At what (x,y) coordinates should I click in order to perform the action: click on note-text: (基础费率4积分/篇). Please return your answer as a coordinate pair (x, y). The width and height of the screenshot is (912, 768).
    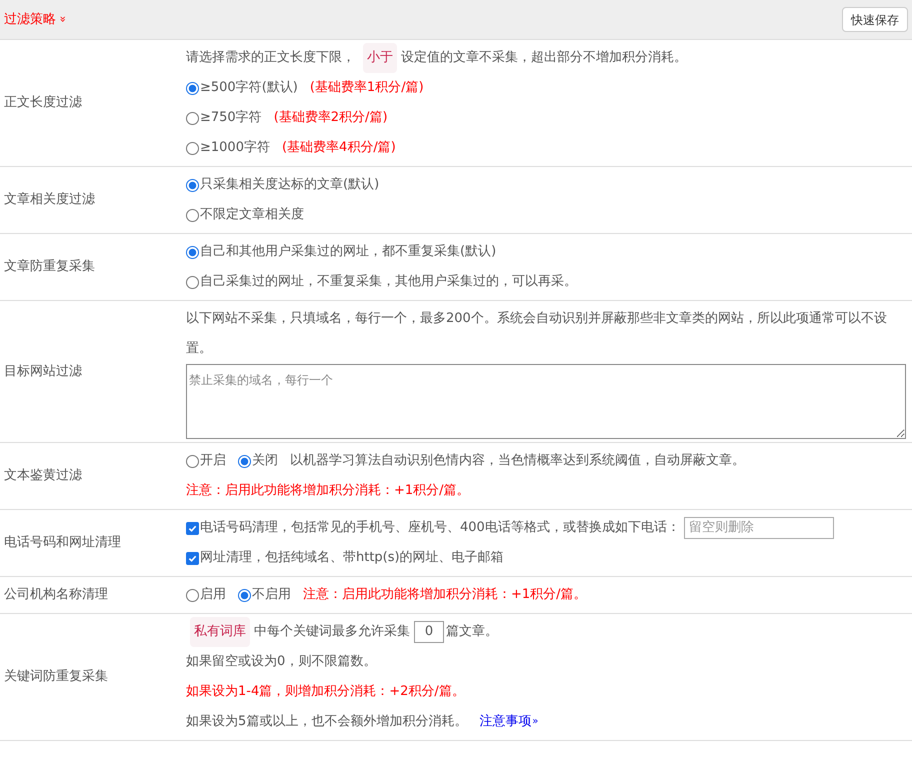
    Looking at the image, I should click on (339, 148).